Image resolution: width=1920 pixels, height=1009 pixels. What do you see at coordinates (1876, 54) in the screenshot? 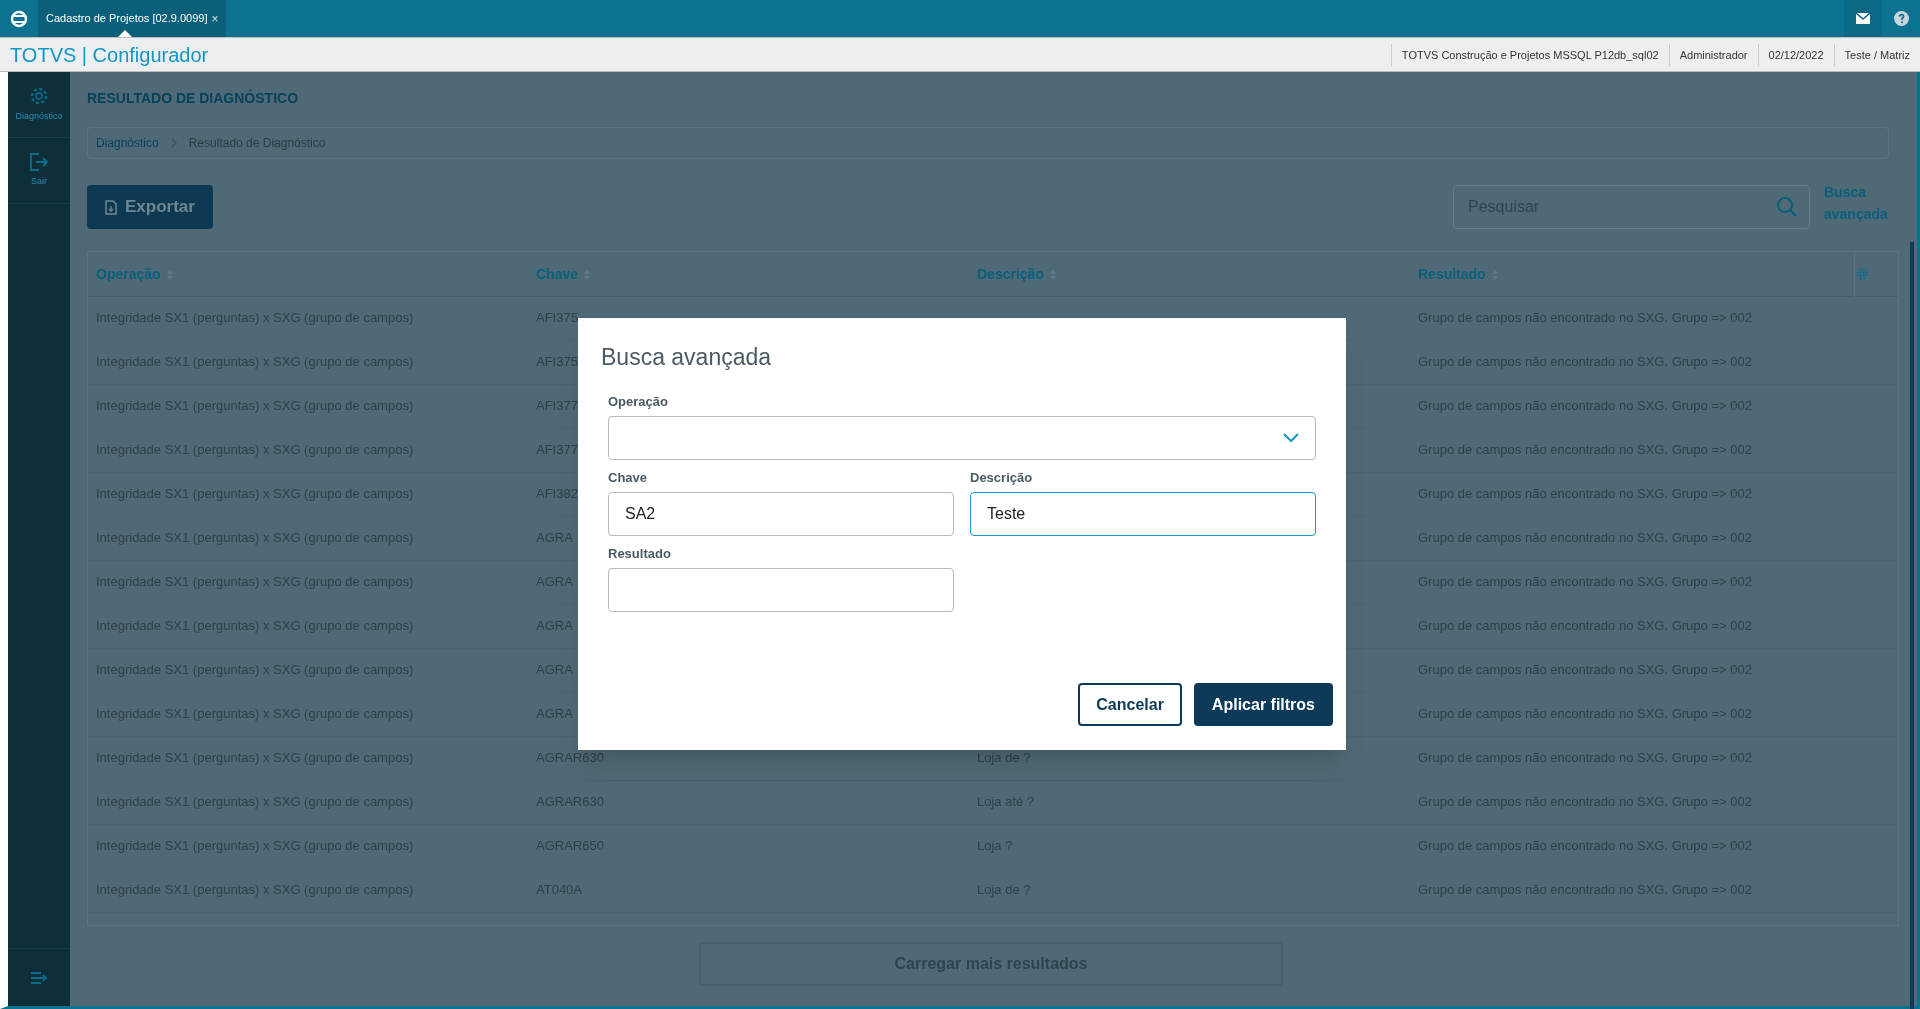
I see `header-info: Teste / Matriz` at bounding box center [1876, 54].